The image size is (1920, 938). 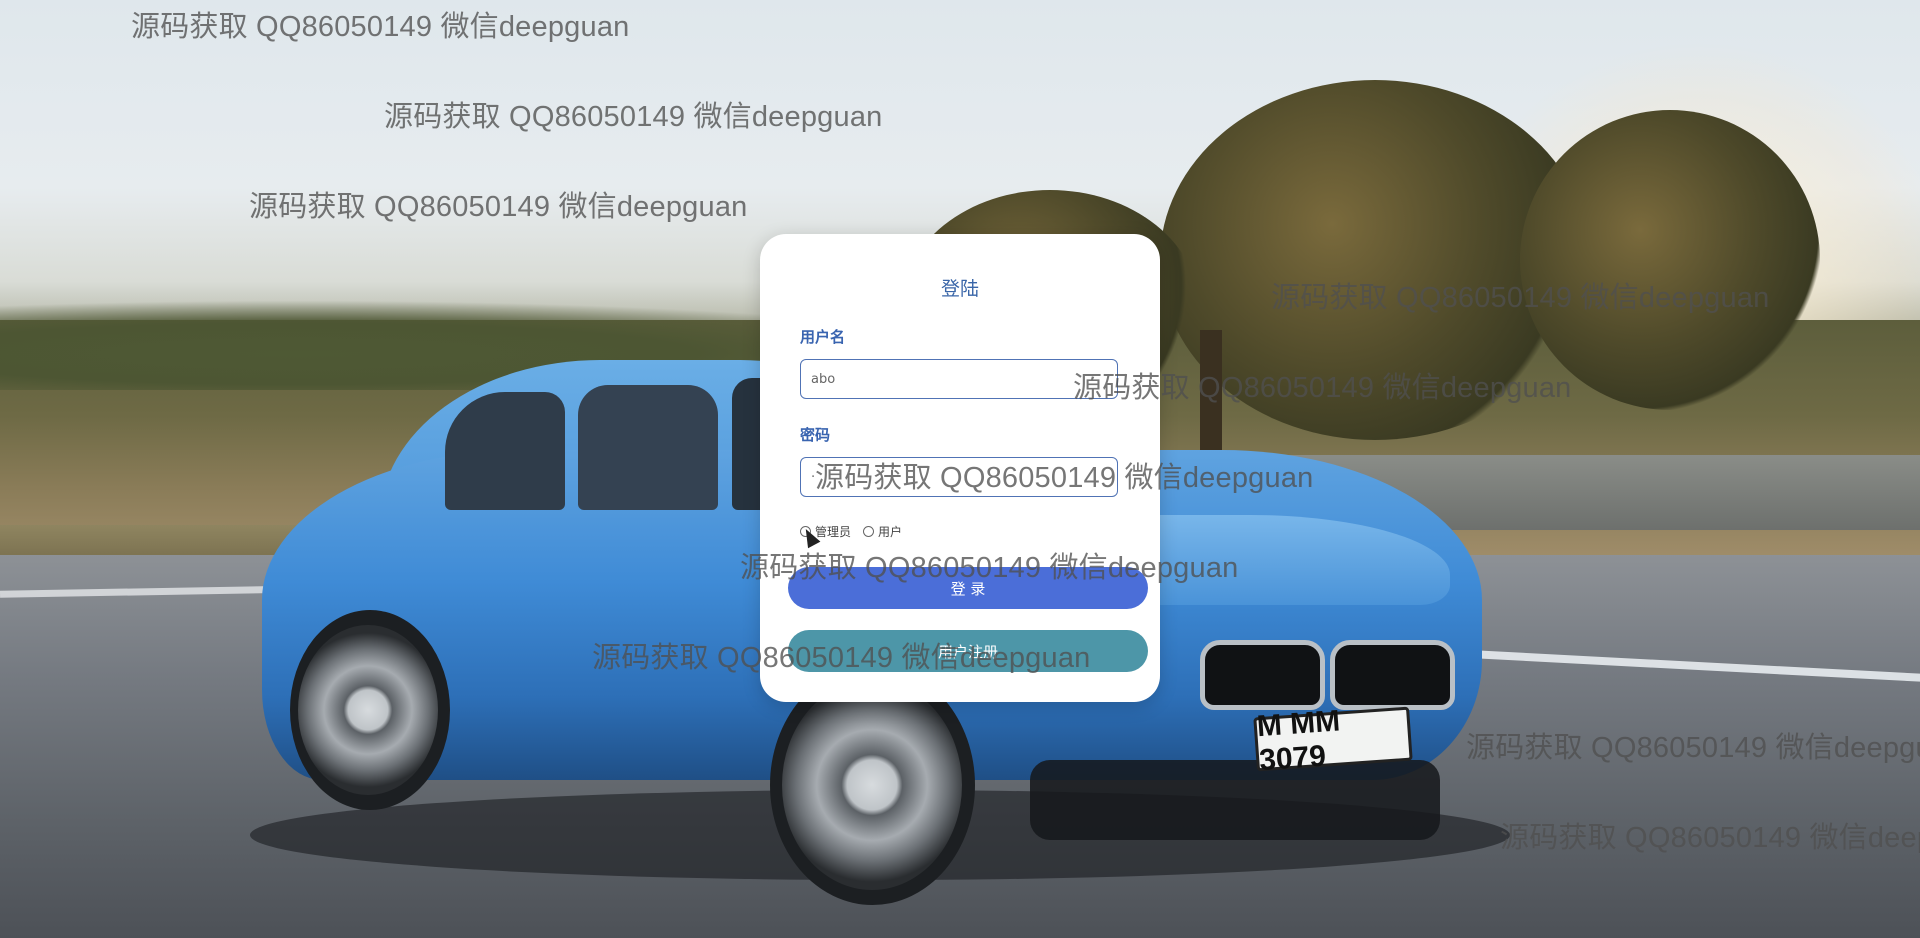 What do you see at coordinates (959, 379) in the screenshot?
I see `username-input` at bounding box center [959, 379].